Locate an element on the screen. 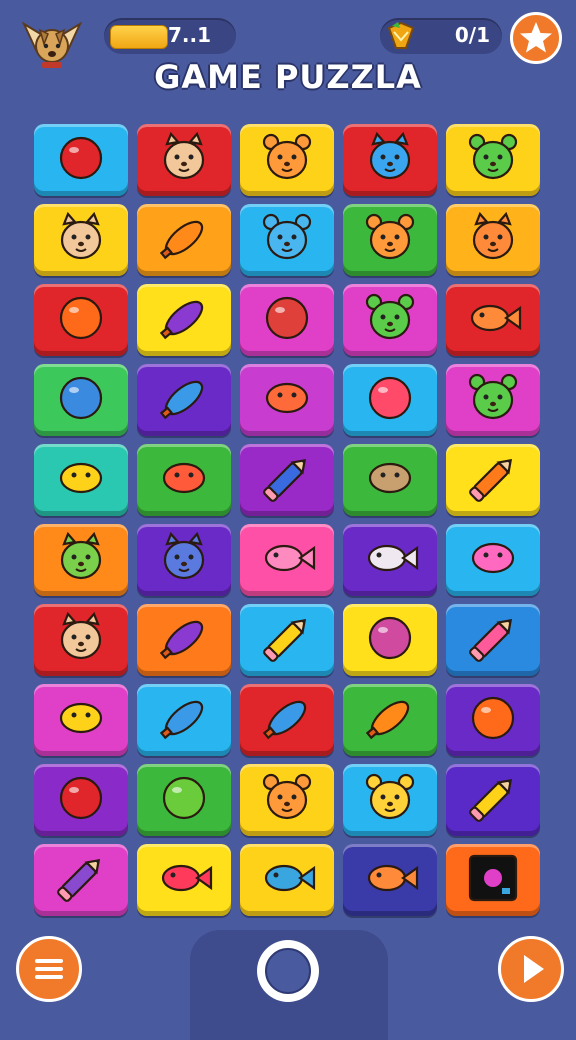 The height and width of the screenshot is (1040, 576). kiwi-icon is located at coordinates (184, 800).